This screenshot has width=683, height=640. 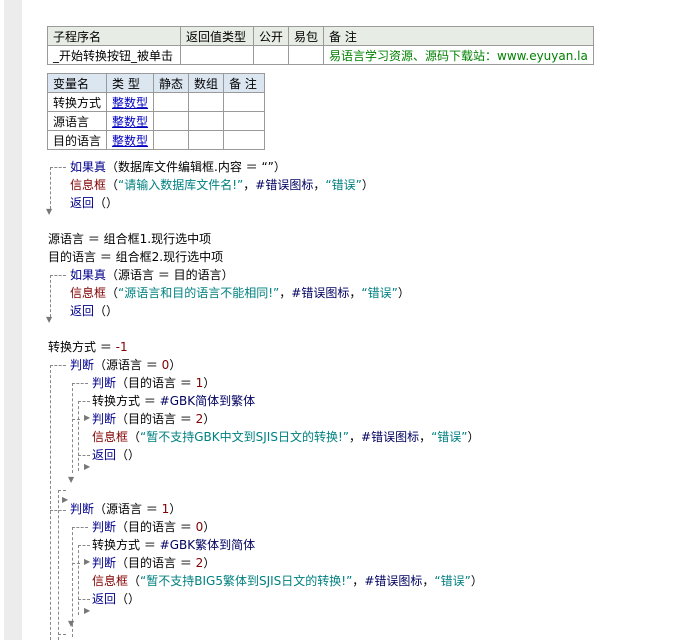 What do you see at coordinates (77, 140) in the screenshot?
I see `variable-name: 目的语言` at bounding box center [77, 140].